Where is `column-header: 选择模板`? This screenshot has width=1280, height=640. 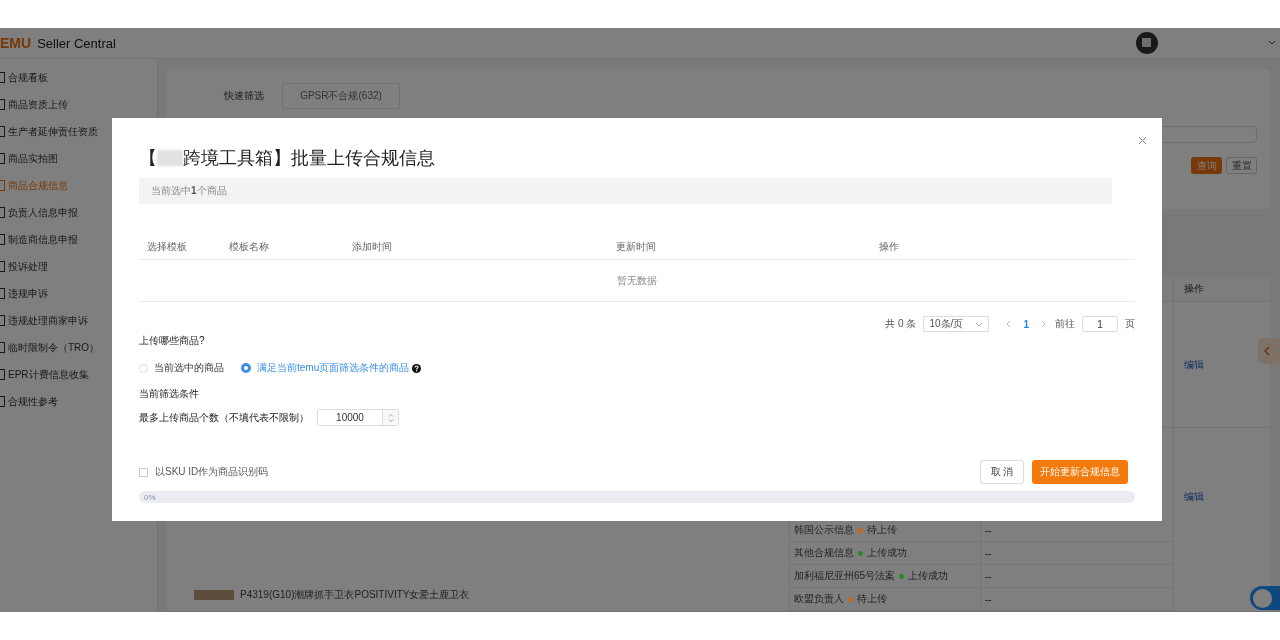
column-header: 选择模板 is located at coordinates (167, 247).